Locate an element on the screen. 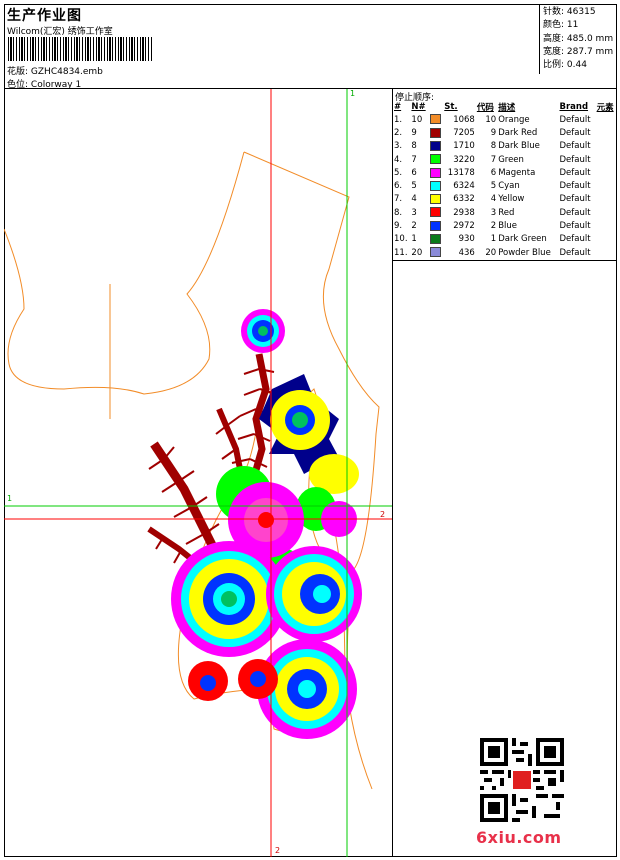 This screenshot has height=860, width=620. guide-label-h2: 2 is located at coordinates (383, 514).